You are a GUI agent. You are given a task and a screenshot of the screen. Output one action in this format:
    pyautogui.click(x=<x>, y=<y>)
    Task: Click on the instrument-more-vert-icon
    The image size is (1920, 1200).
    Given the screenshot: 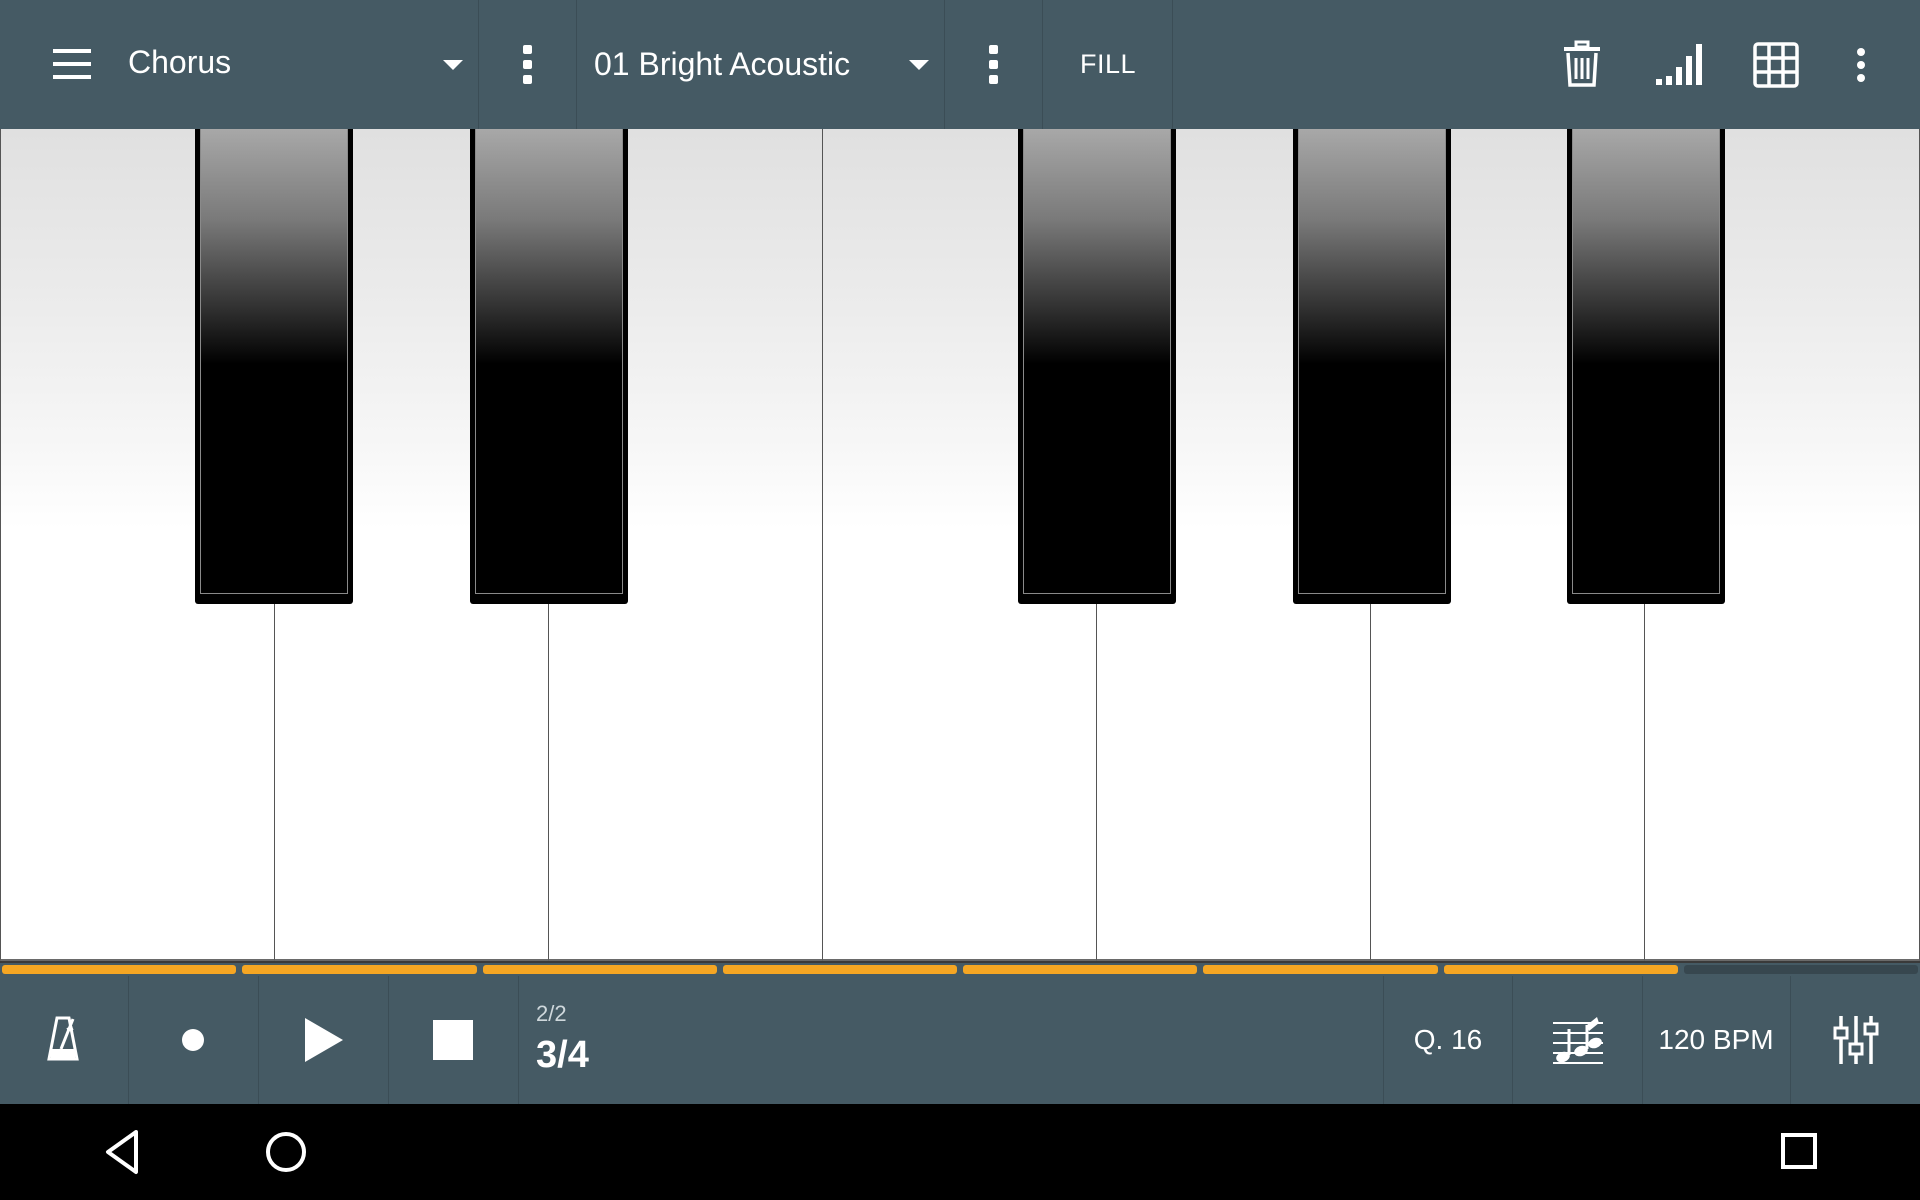 What is the action you would take?
    pyautogui.click(x=993, y=65)
    